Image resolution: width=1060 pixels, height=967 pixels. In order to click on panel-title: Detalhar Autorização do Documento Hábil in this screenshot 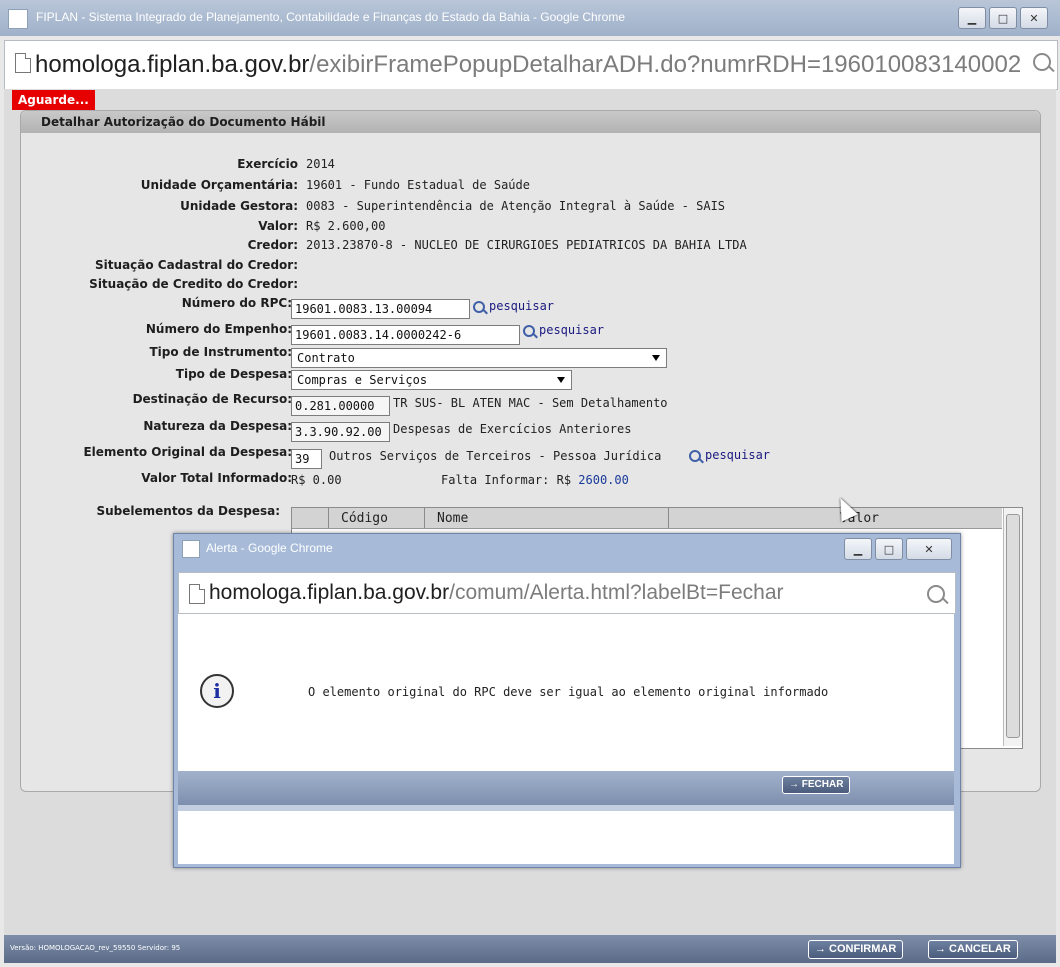, I will do `click(530, 122)`.